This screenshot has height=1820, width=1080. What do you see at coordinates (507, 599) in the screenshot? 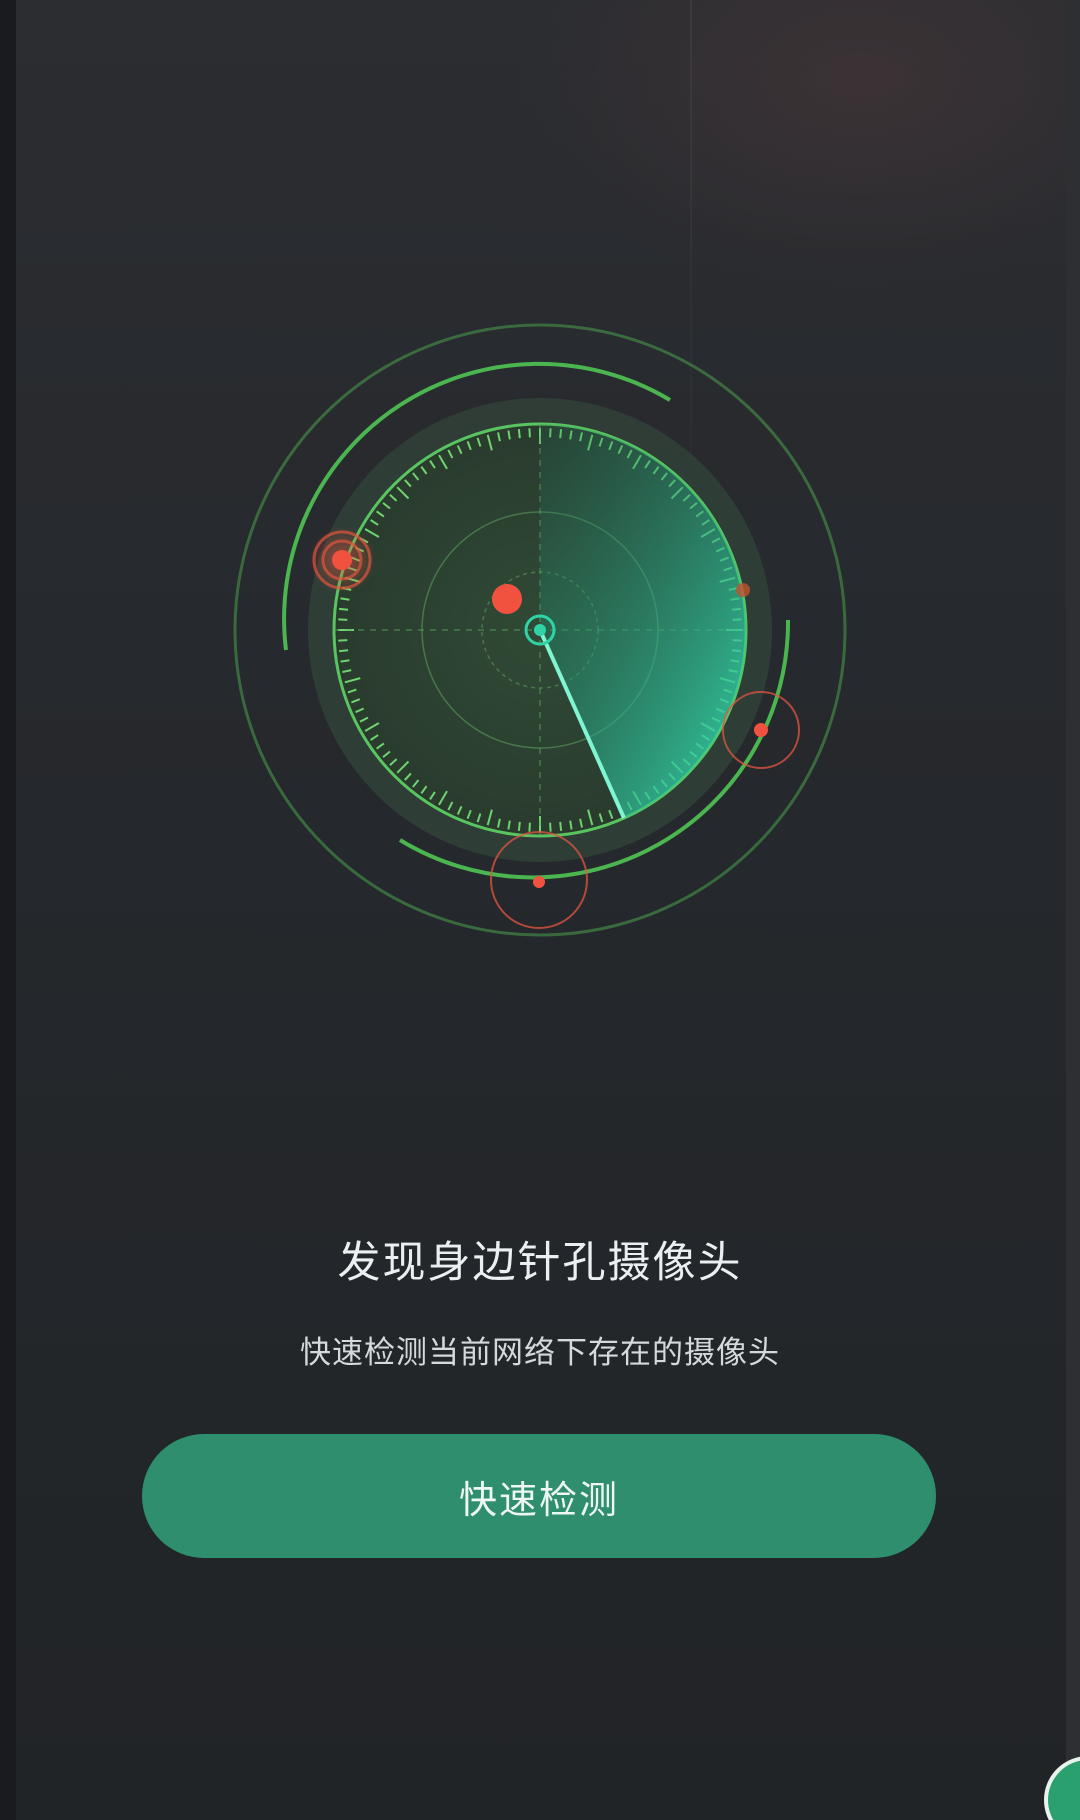
I see `target-dot-center` at bounding box center [507, 599].